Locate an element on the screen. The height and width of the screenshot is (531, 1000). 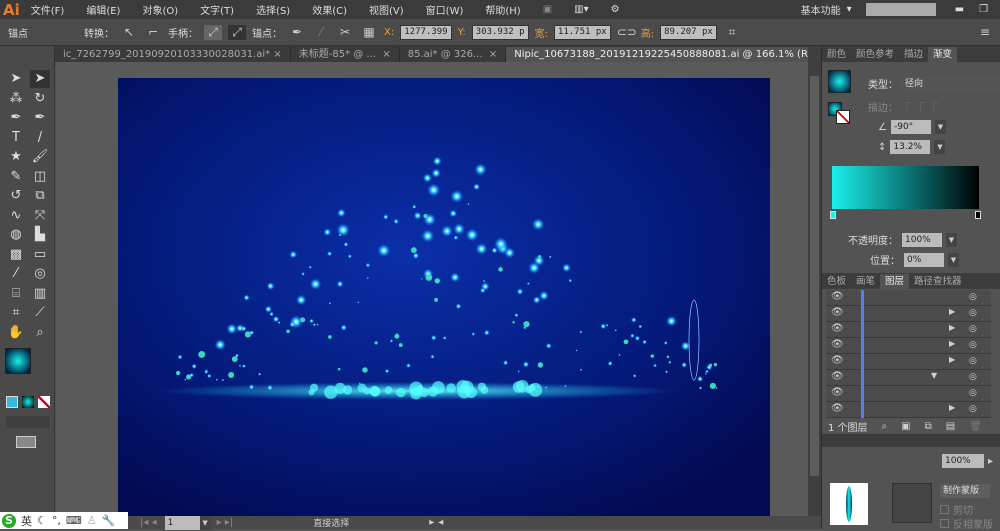
direct-selection-tool-icon: ➤ is located at coordinates (40, 79).